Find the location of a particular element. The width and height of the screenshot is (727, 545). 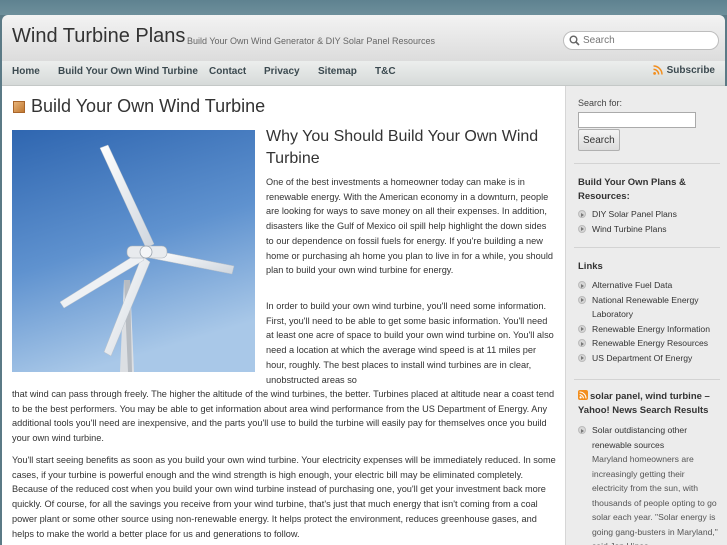

links-item-label: National Renewable Energy Laboratory is located at coordinates (645, 307).